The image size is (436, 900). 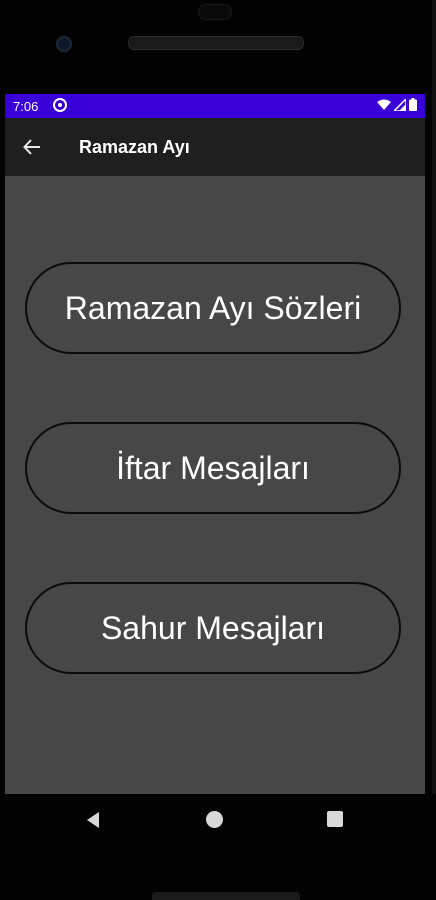 I want to click on button-label: İftar Mesajları, so click(x=213, y=467).